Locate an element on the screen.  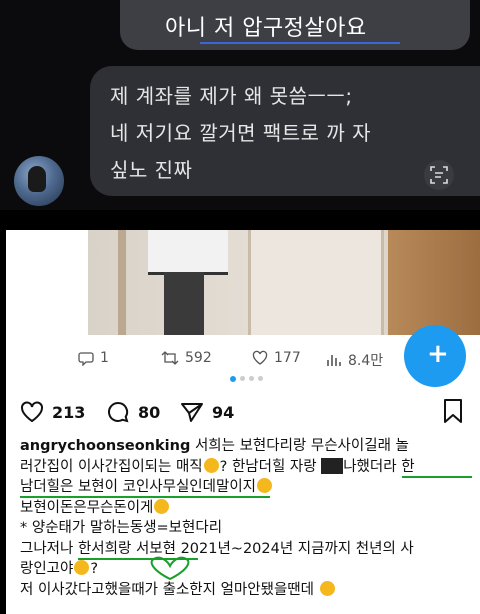
caption-line-7: 랑인고야 is located at coordinates (47, 569).